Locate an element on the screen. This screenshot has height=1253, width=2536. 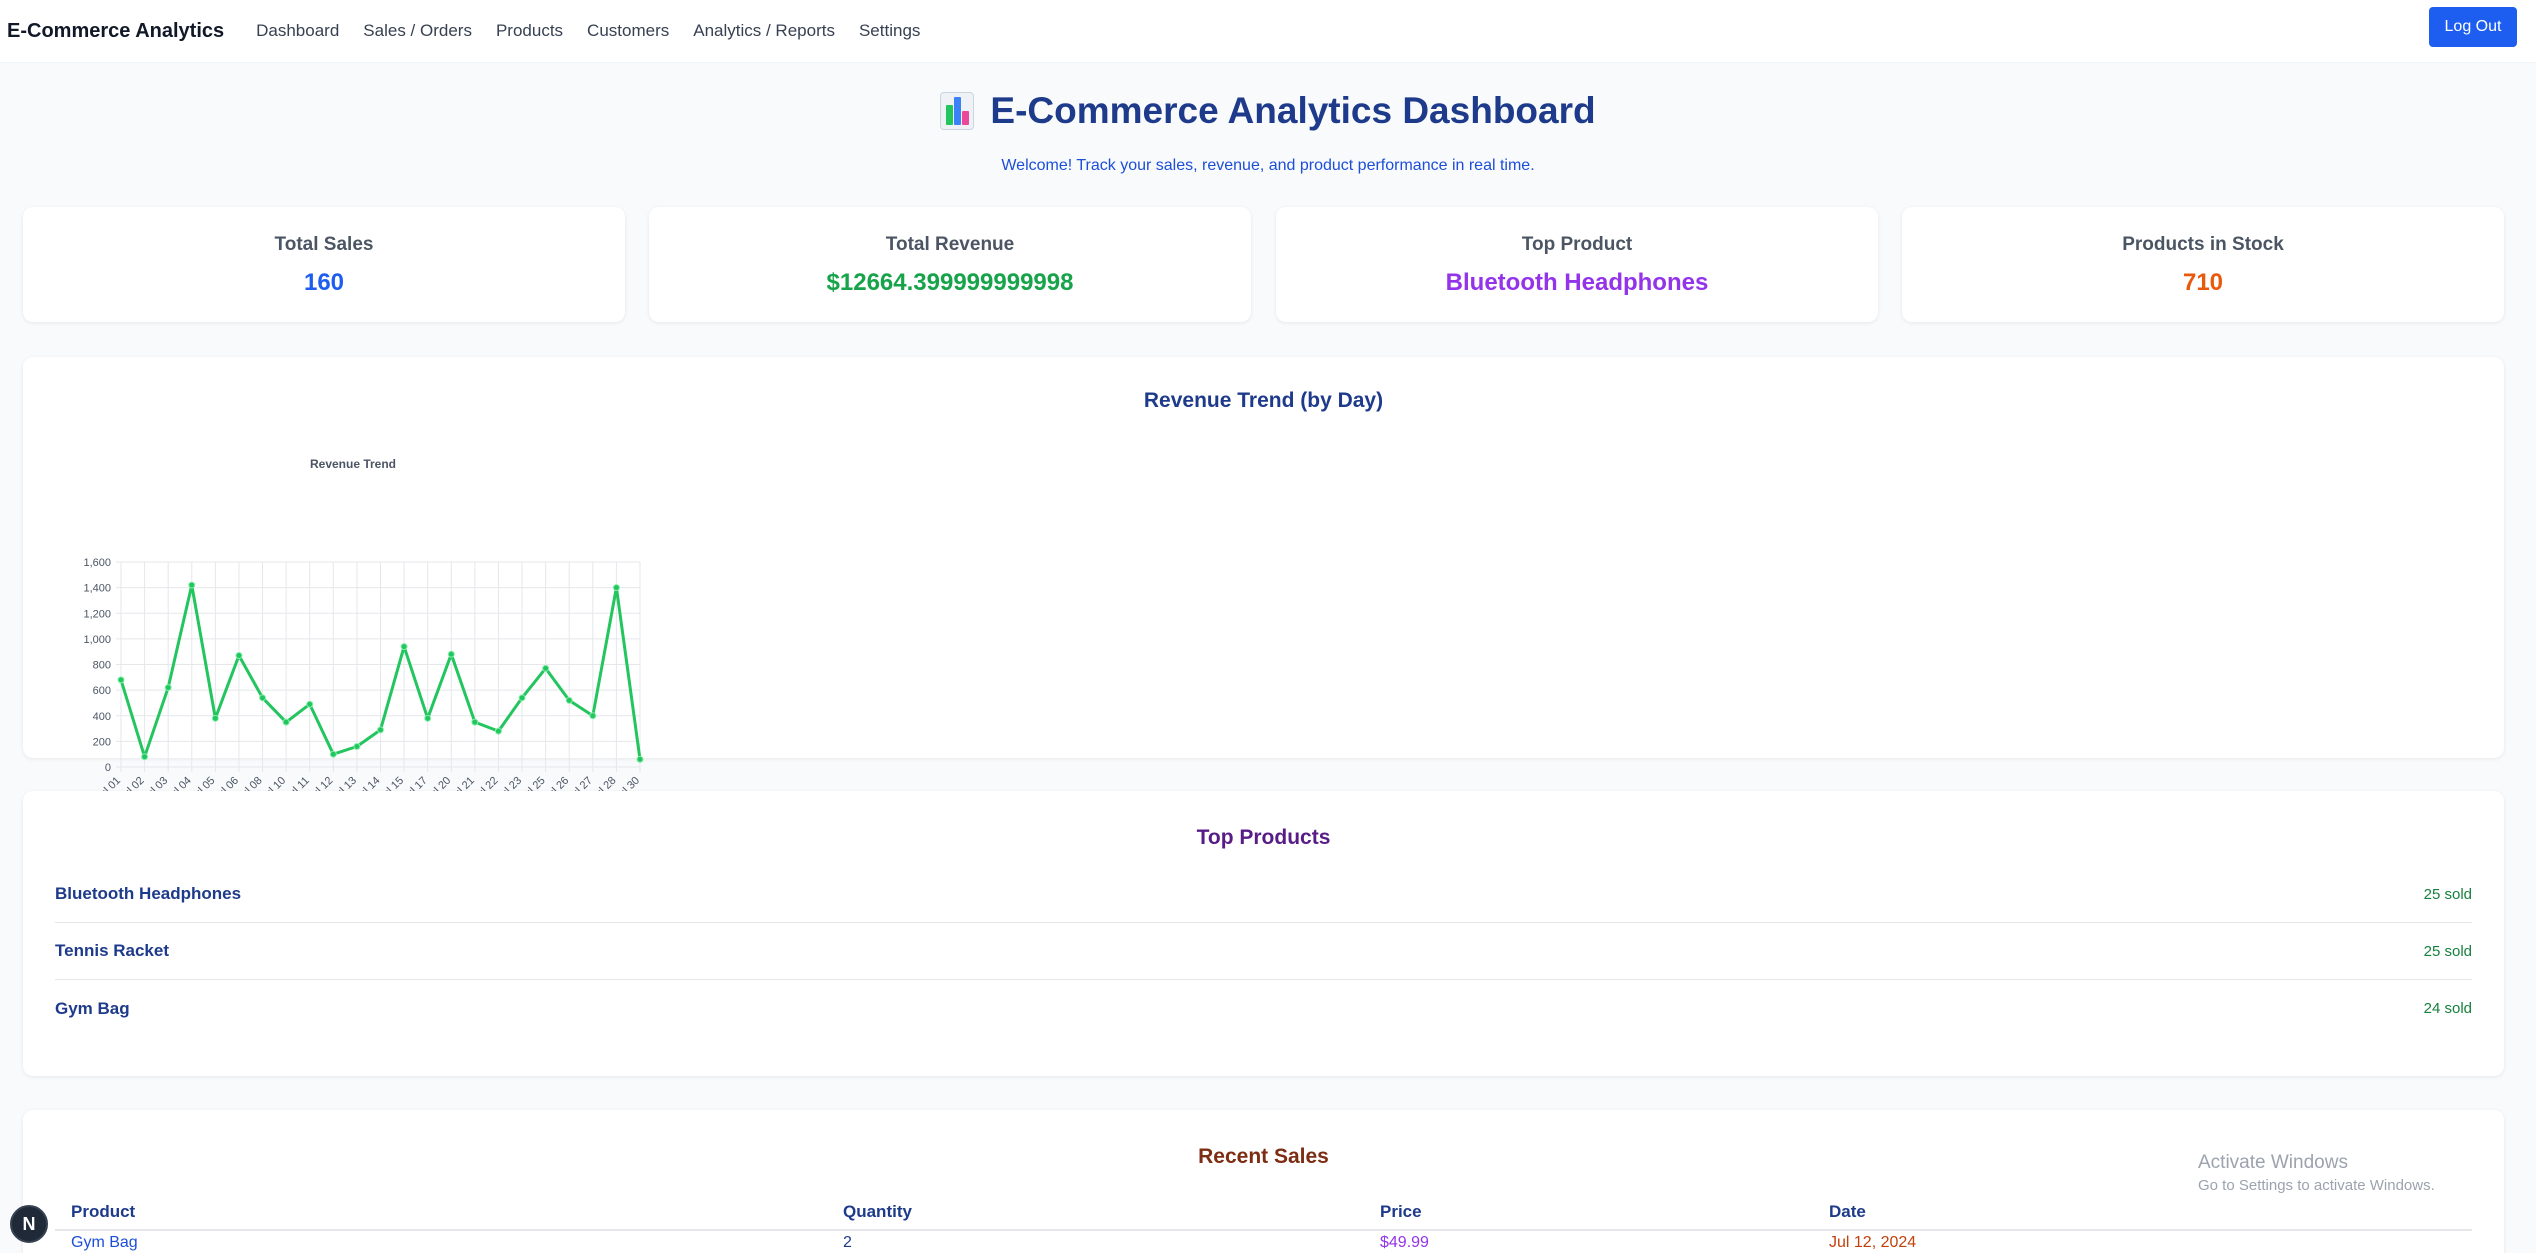
column-header-product: Product is located at coordinates (103, 1212).